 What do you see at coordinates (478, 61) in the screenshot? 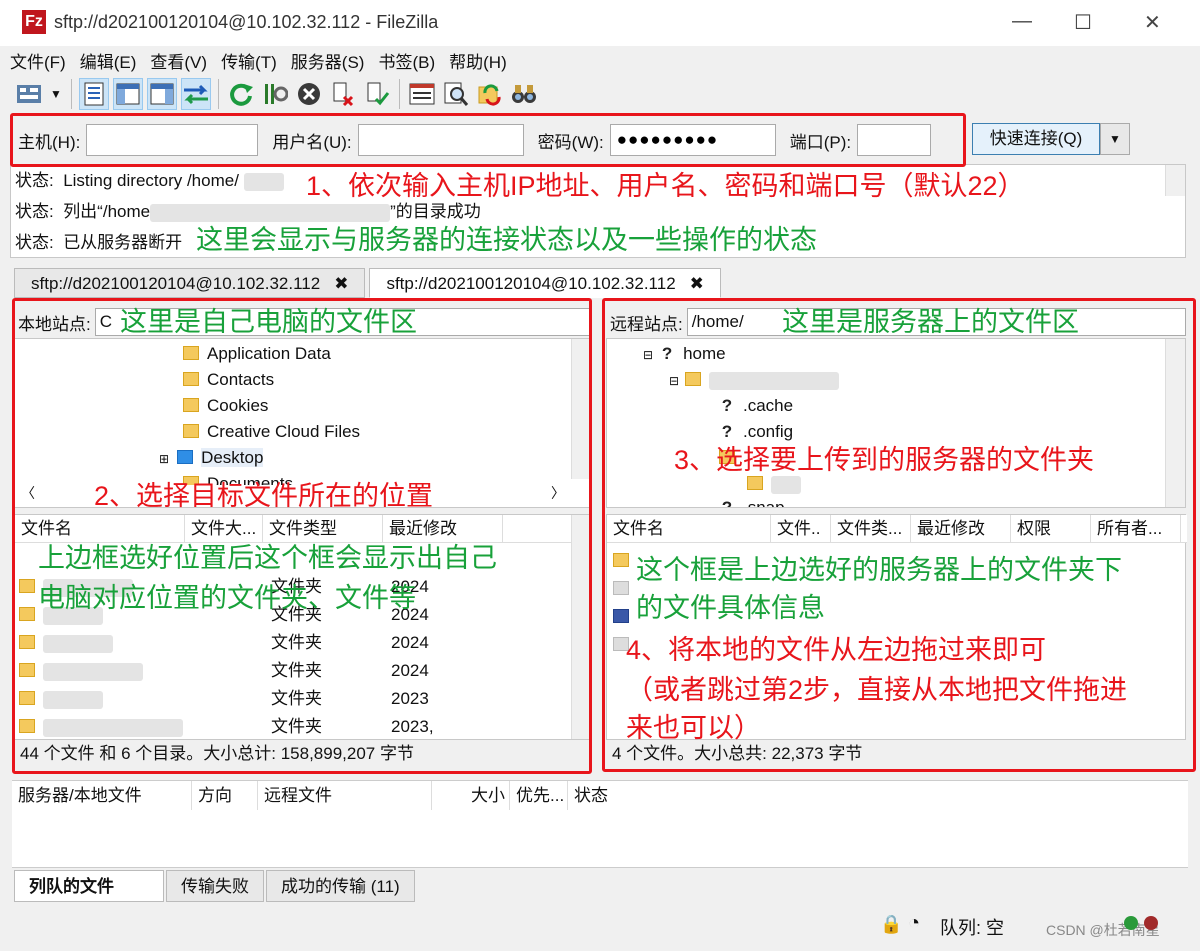
I see `menu-help: 帮助(H)` at bounding box center [478, 61].